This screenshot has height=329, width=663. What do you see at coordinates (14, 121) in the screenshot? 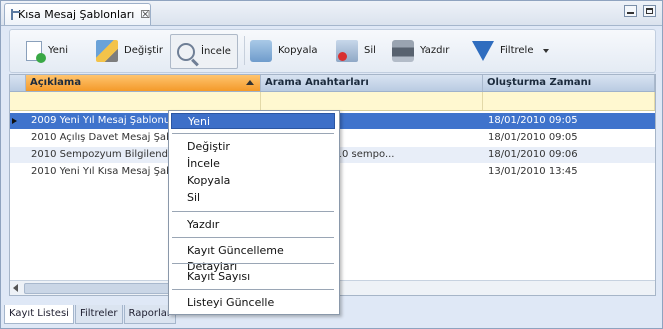
I see `current-row-icon` at bounding box center [14, 121].